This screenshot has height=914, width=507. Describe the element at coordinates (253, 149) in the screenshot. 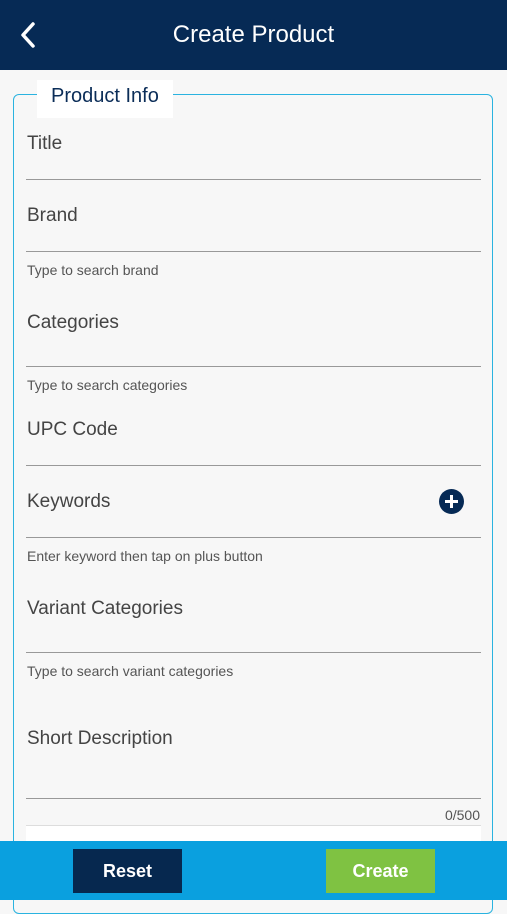

I see `title-field: Title` at that location.